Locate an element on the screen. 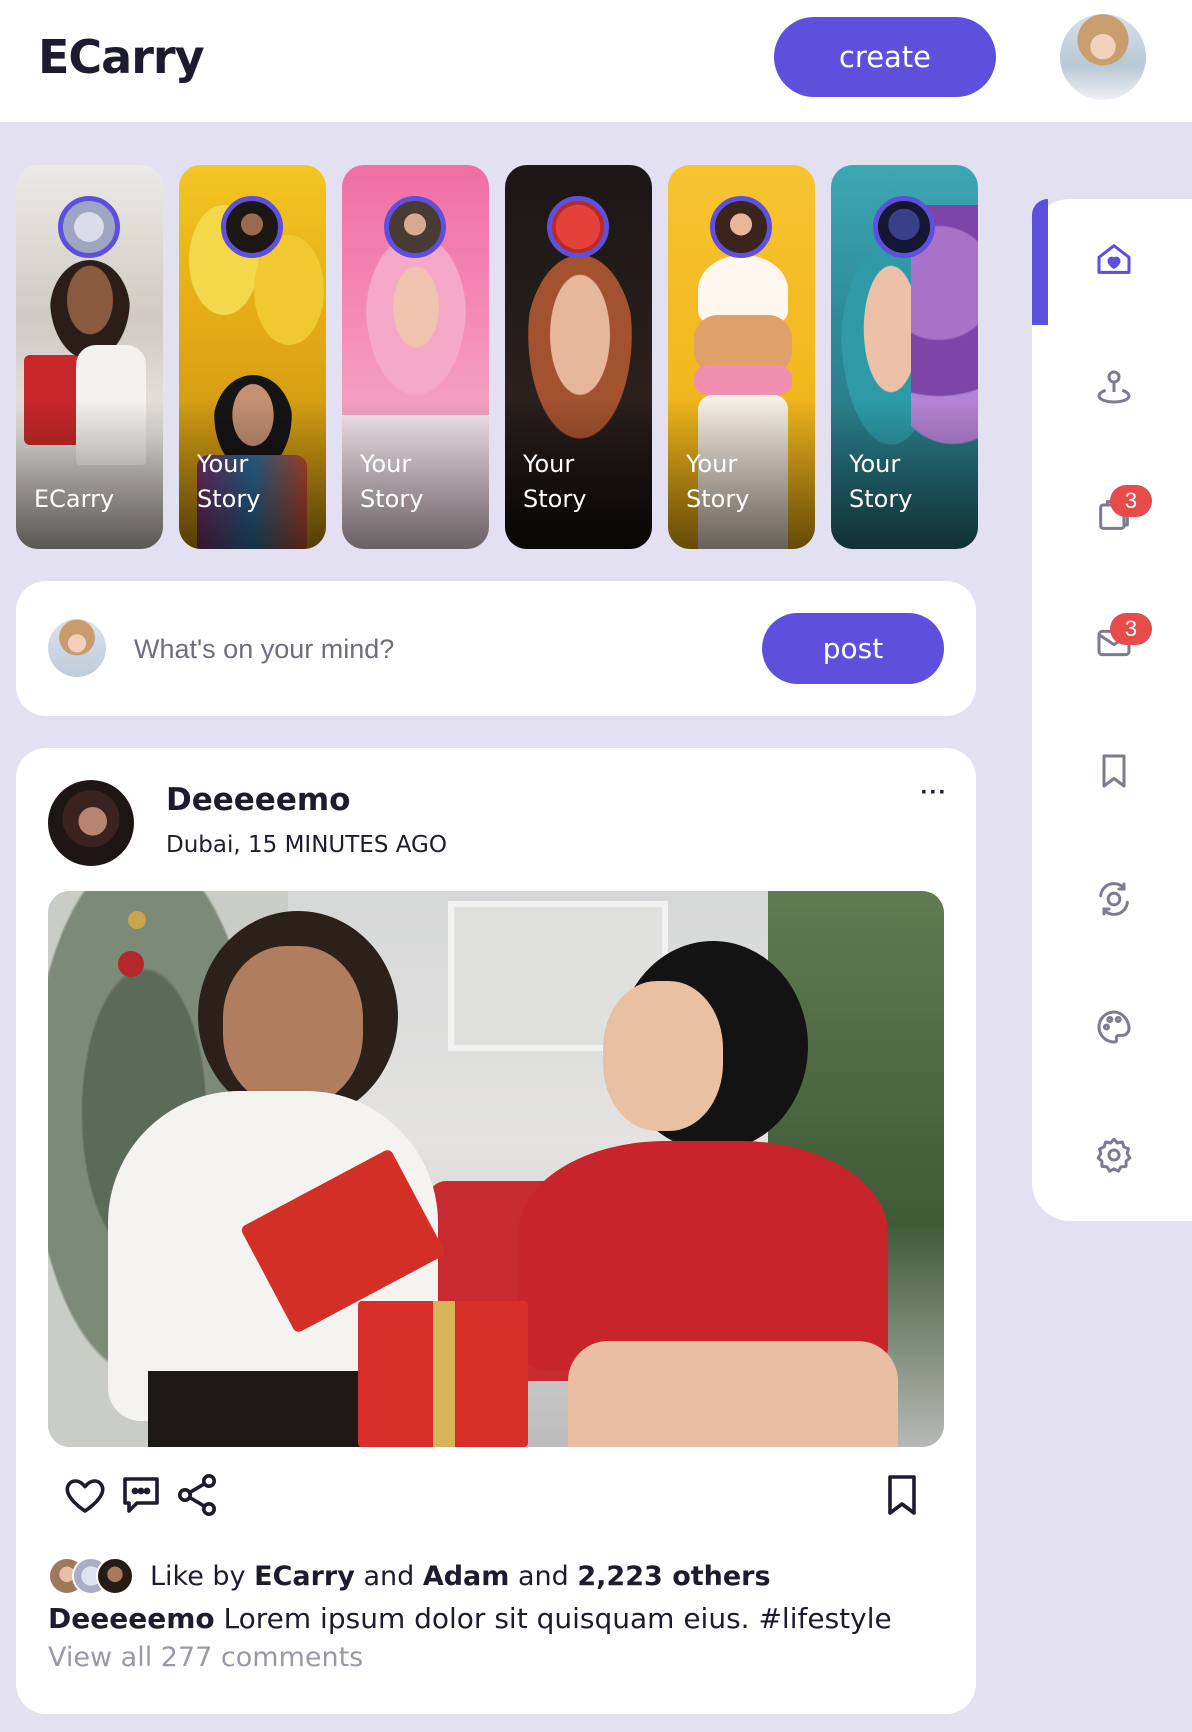 The width and height of the screenshot is (1192, 1732). bookmark-button is located at coordinates (902, 1495).